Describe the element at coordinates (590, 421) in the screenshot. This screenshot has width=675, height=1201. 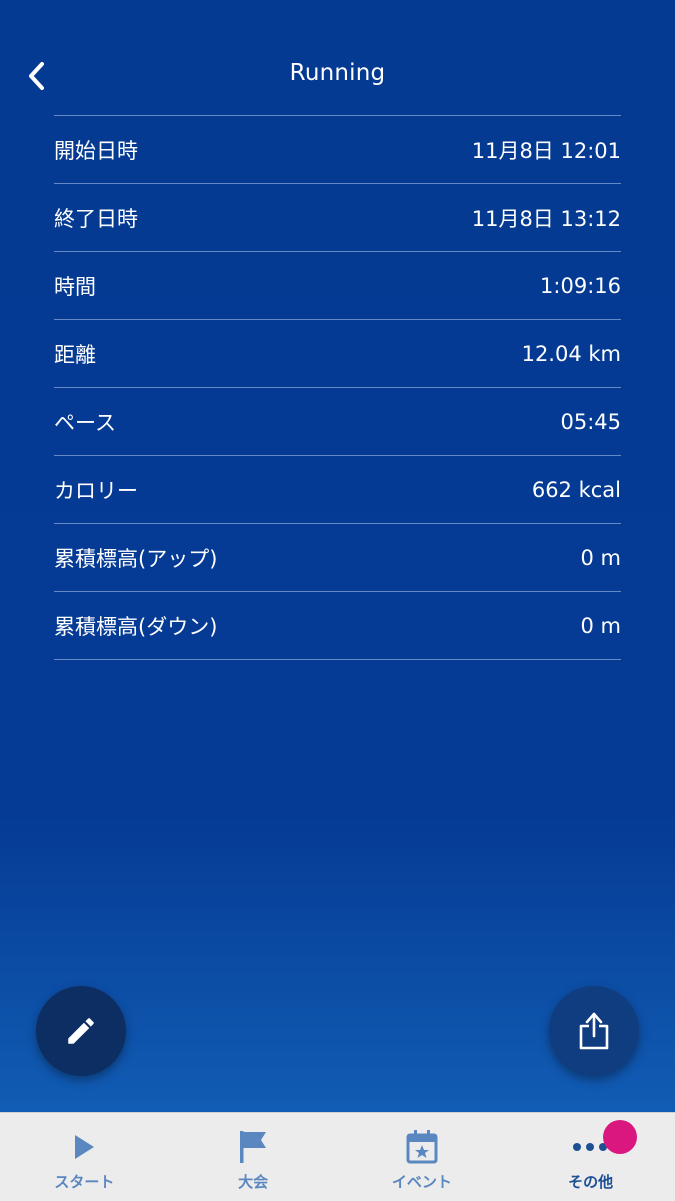
I see `row-value: 05:45` at that location.